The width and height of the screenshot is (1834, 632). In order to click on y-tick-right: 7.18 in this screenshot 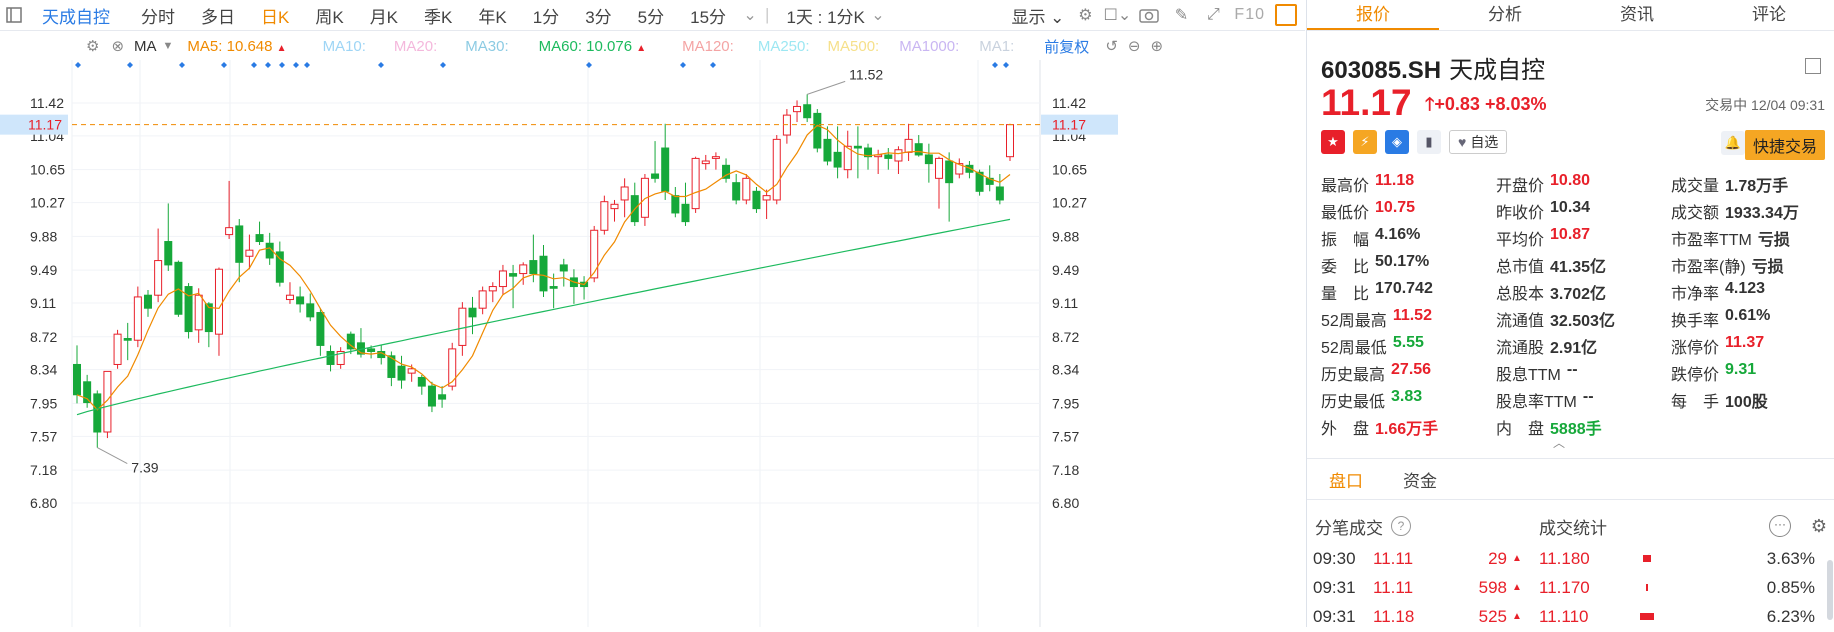, I will do `click(1065, 470)`.